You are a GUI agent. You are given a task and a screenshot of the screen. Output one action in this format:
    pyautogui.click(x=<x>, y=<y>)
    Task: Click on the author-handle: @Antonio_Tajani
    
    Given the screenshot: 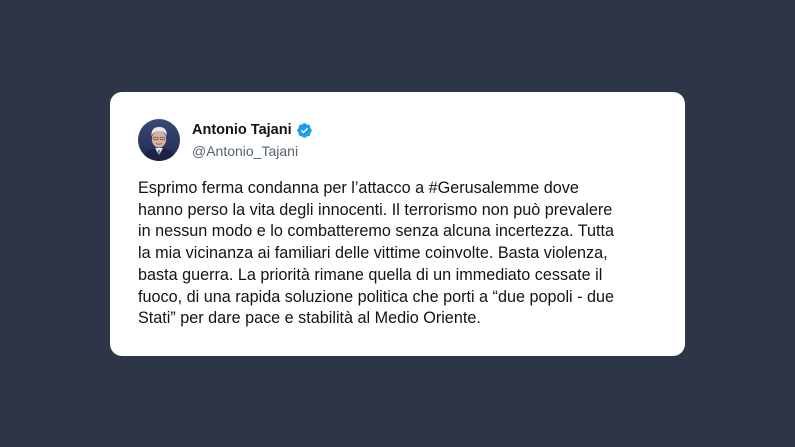 What is the action you would take?
    pyautogui.click(x=245, y=151)
    